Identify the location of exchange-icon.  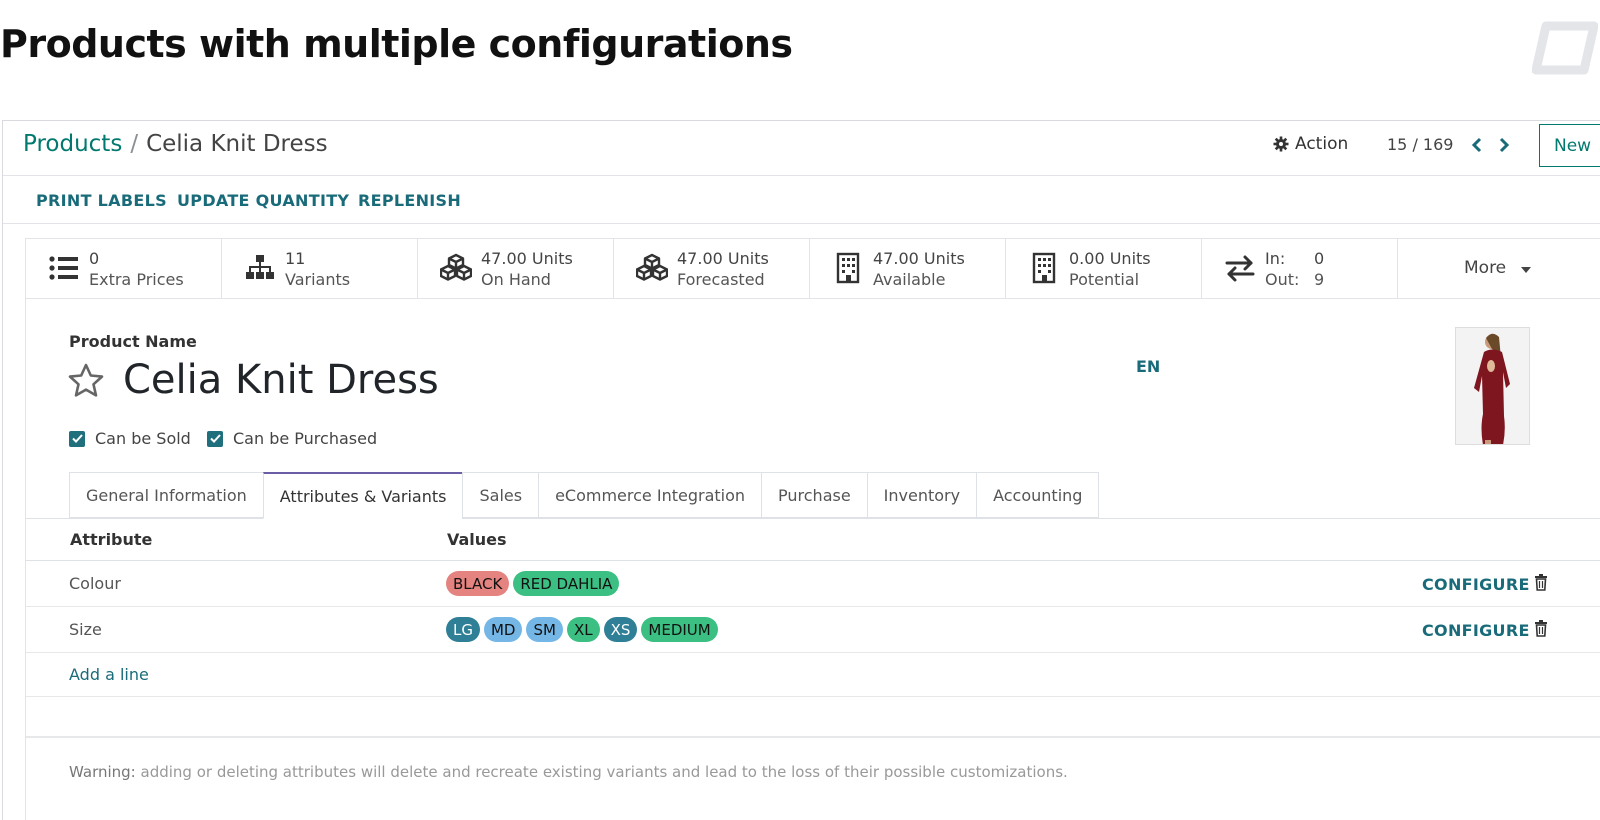
(1240, 268).